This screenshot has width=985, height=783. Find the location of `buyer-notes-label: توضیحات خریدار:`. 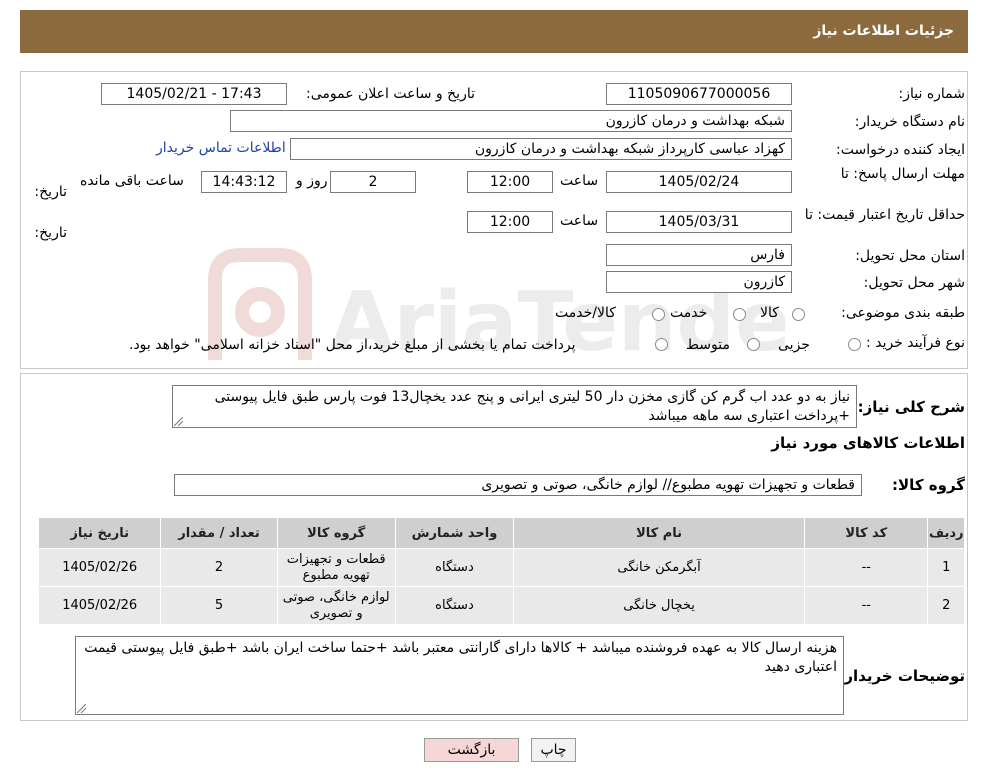

buyer-notes-label: توضیحات خریدار: is located at coordinates (901, 676).